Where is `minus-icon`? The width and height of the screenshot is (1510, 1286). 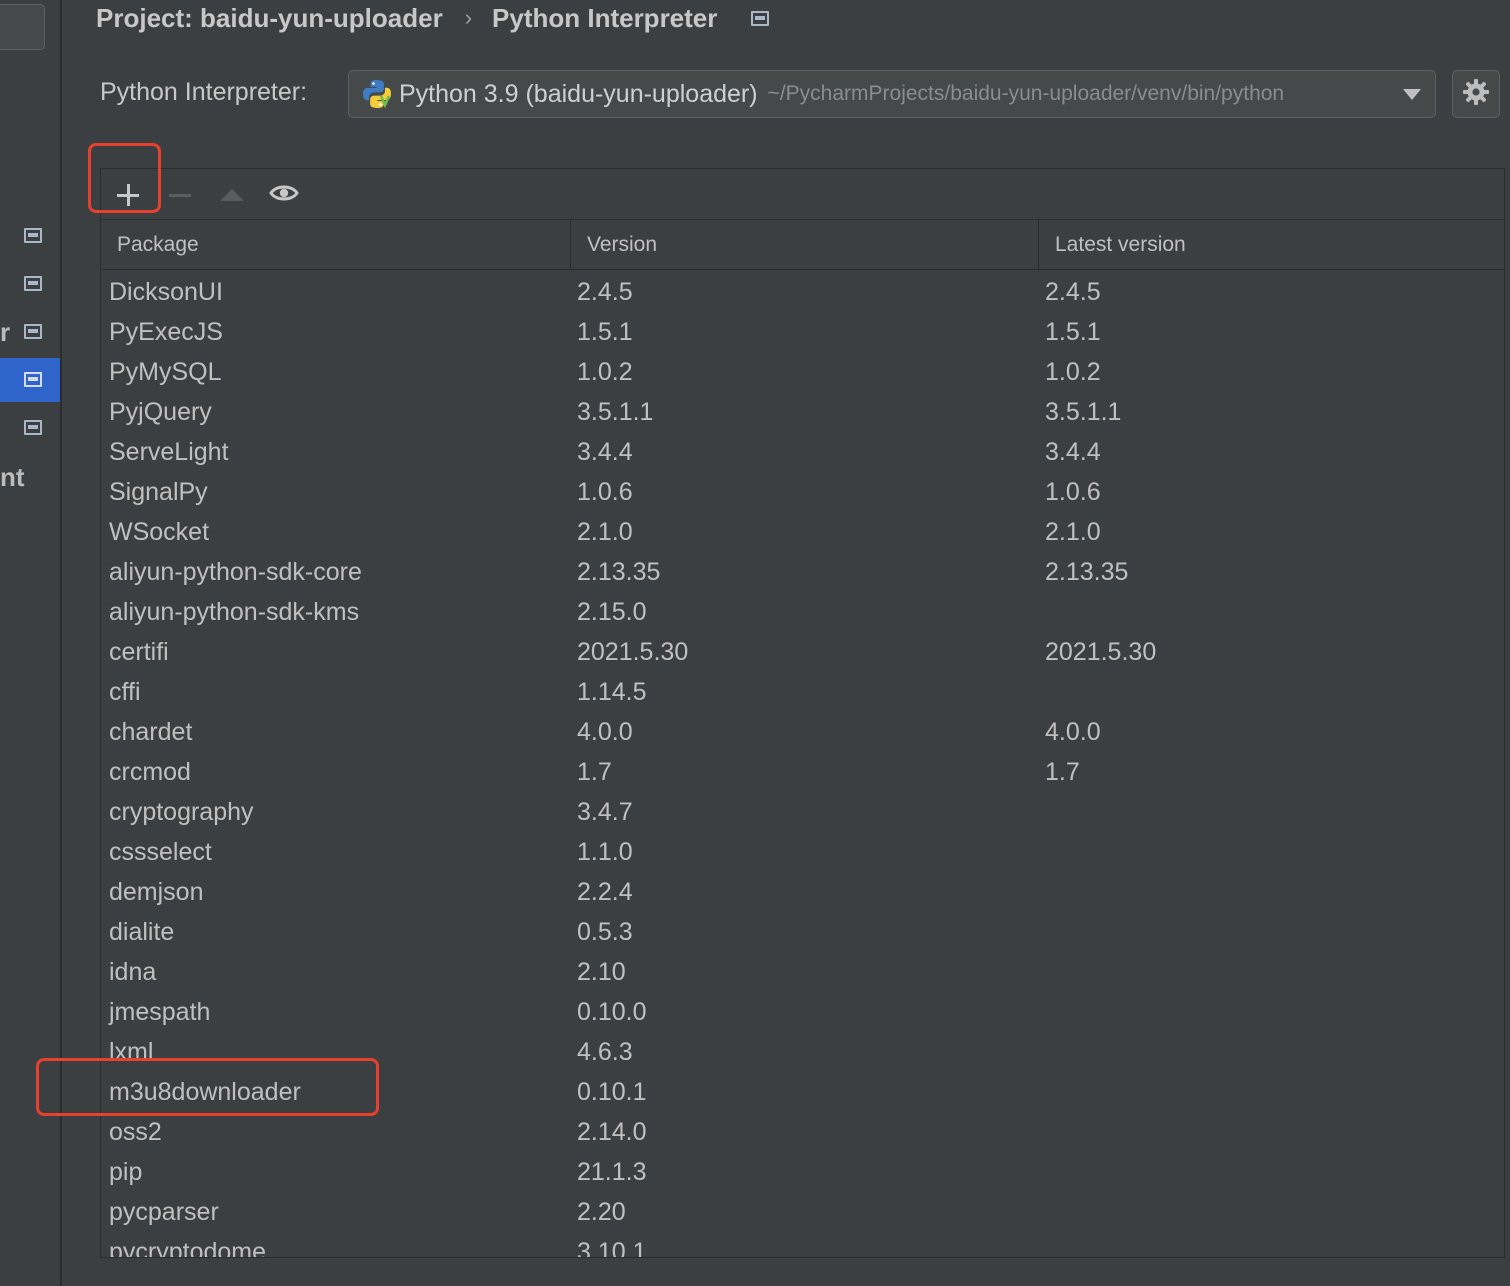
minus-icon is located at coordinates (180, 195).